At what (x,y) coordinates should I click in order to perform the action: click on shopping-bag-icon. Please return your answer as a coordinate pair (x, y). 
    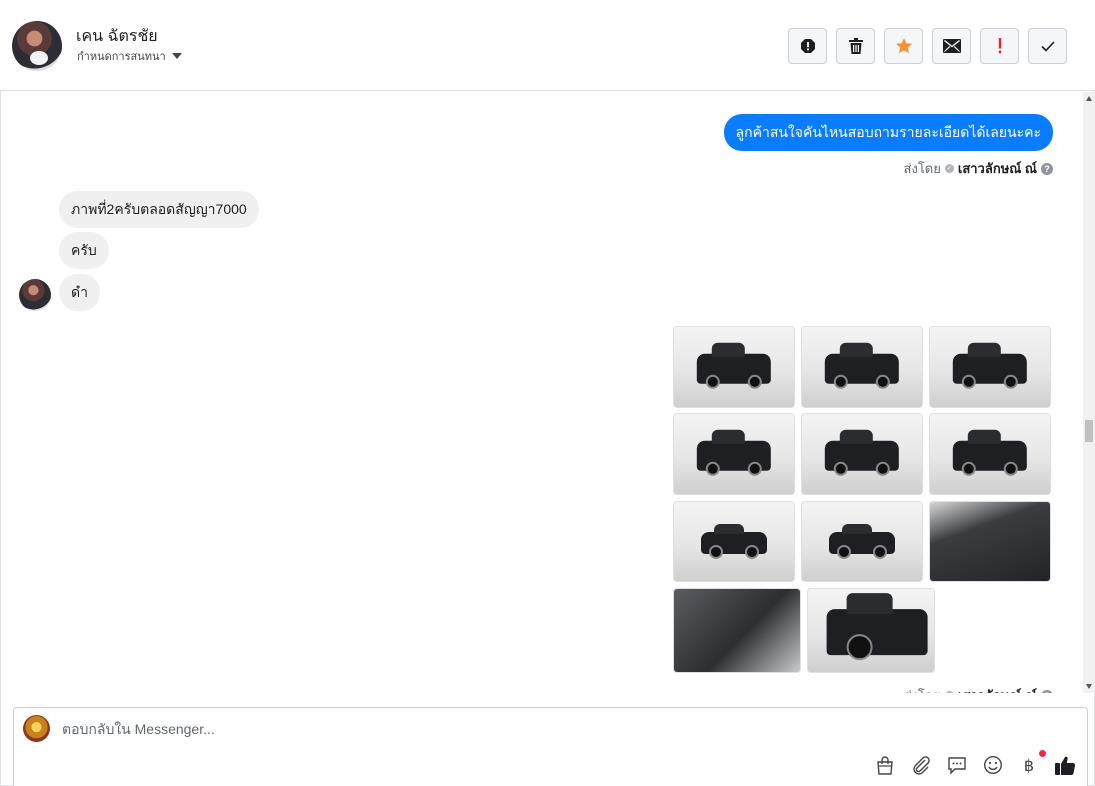
    Looking at the image, I should click on (885, 765).